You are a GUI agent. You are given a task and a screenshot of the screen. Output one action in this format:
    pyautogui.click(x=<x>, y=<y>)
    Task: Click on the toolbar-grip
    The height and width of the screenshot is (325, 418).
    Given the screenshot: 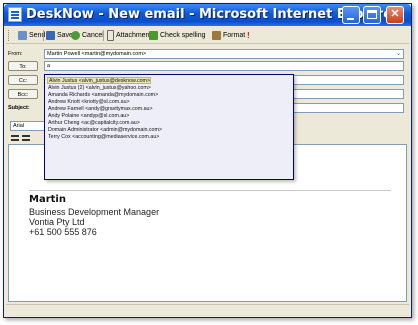 What is the action you would take?
    pyautogui.click(x=10, y=35)
    